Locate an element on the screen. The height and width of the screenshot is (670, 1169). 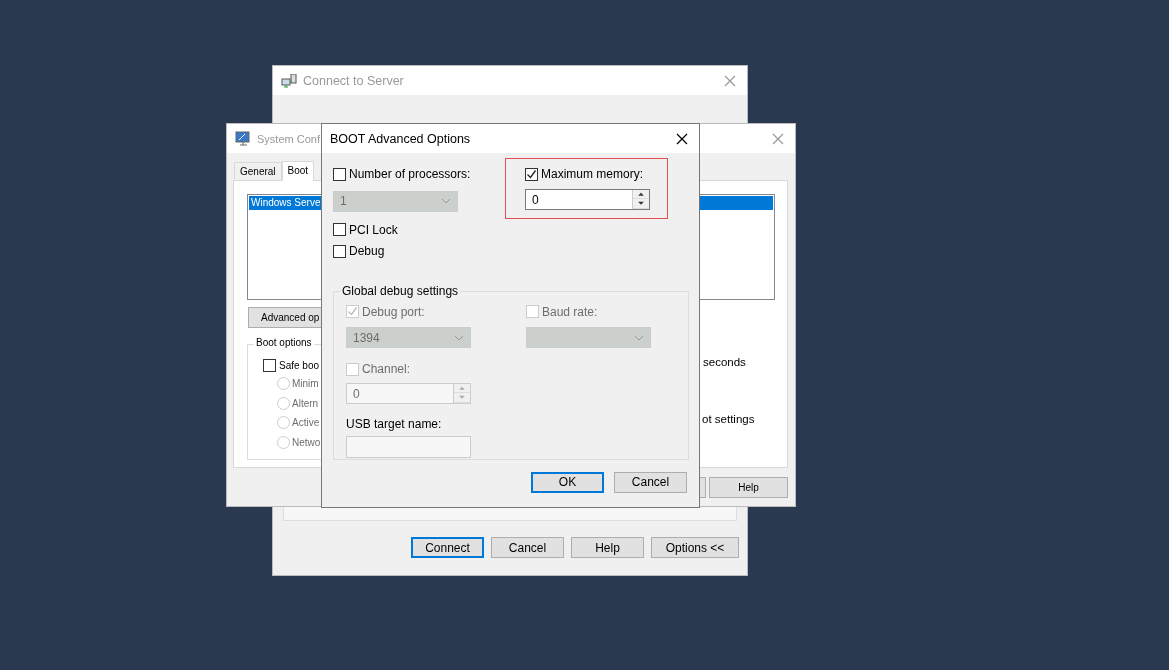
window-title: System Conf is located at coordinates (288, 138).